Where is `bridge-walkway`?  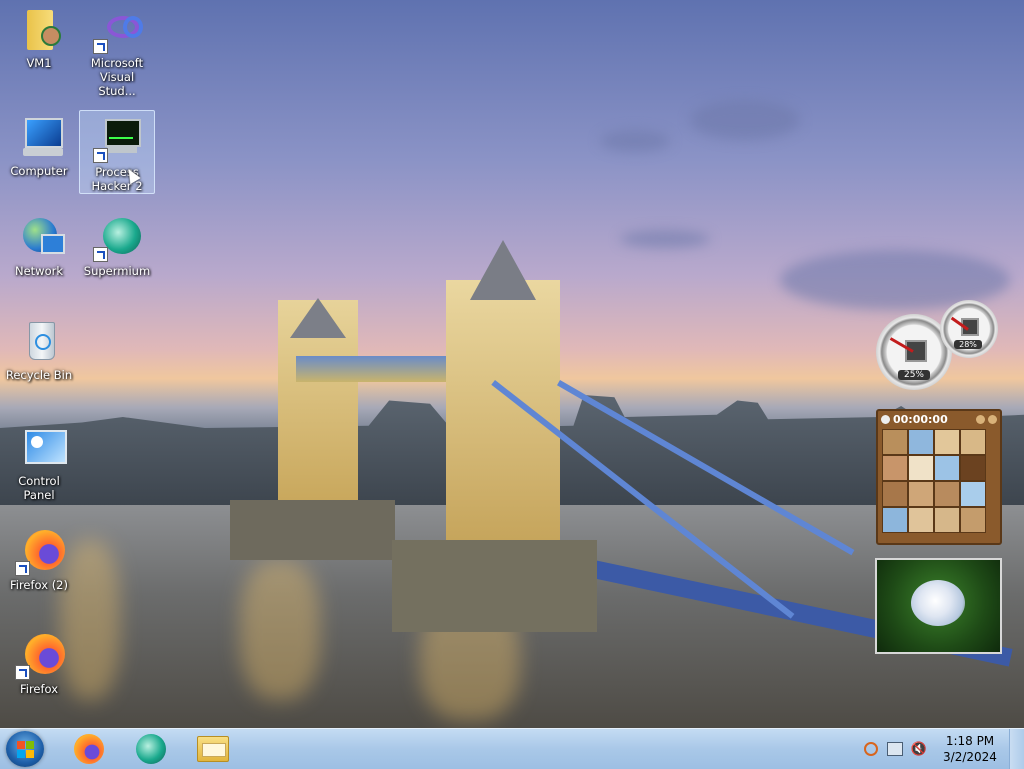
bridge-walkway is located at coordinates (371, 369).